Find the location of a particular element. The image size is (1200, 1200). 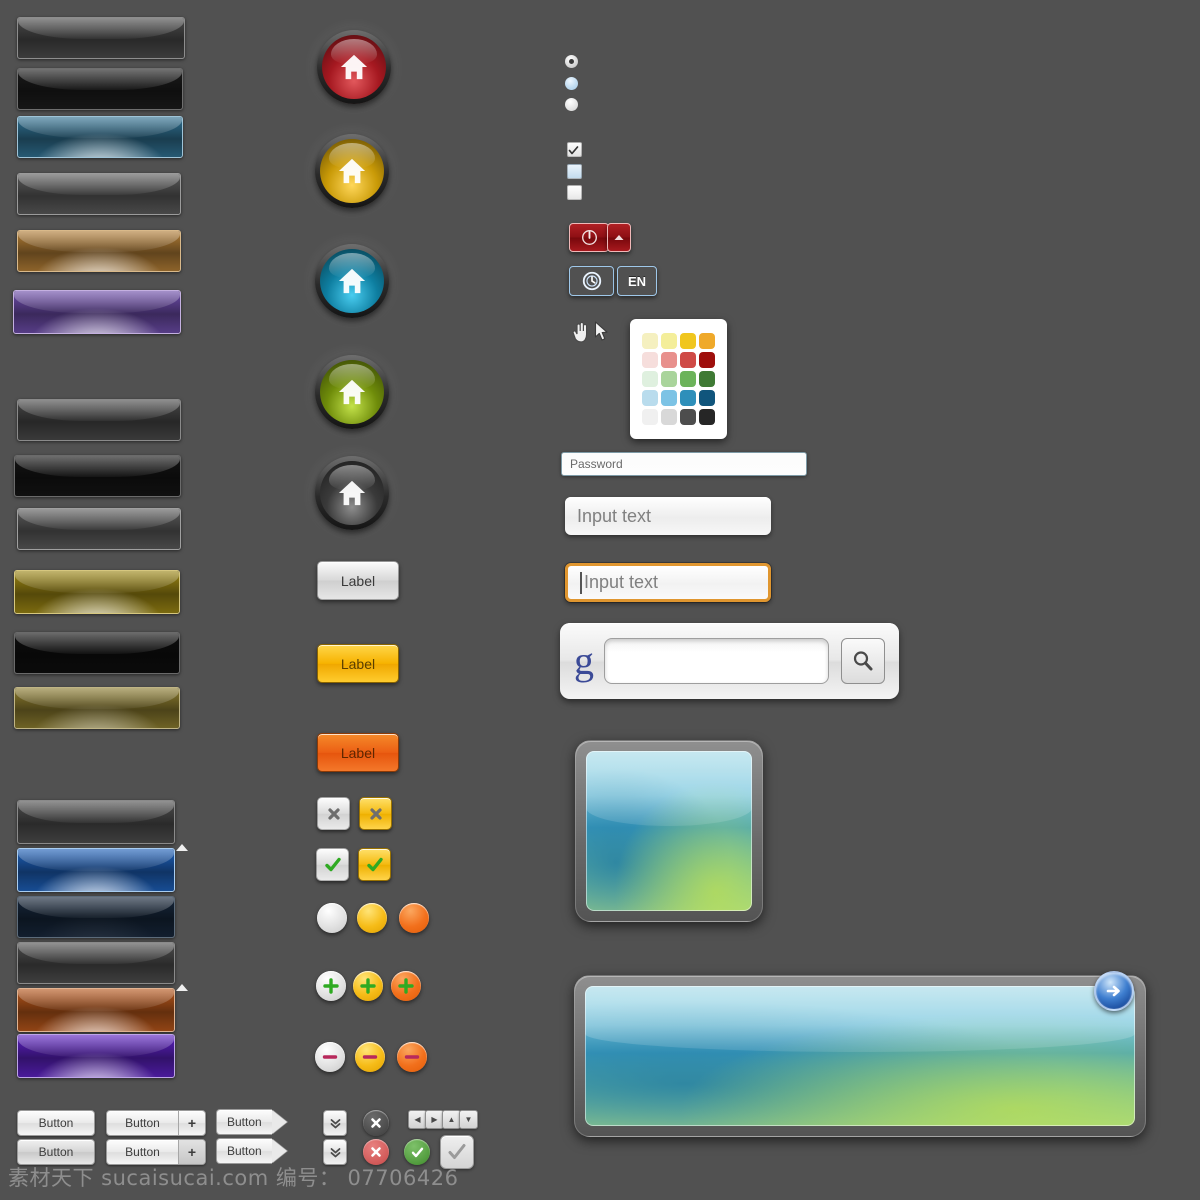

plus-button-orange is located at coordinates (406, 986).